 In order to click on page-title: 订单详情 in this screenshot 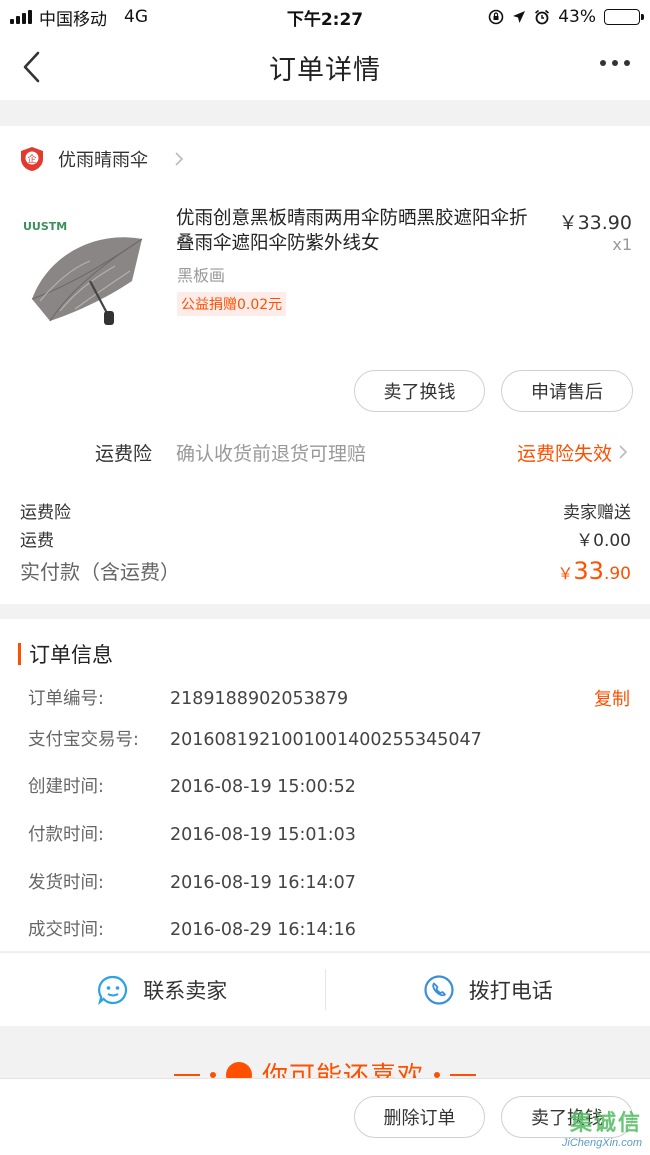, I will do `click(325, 70)`.